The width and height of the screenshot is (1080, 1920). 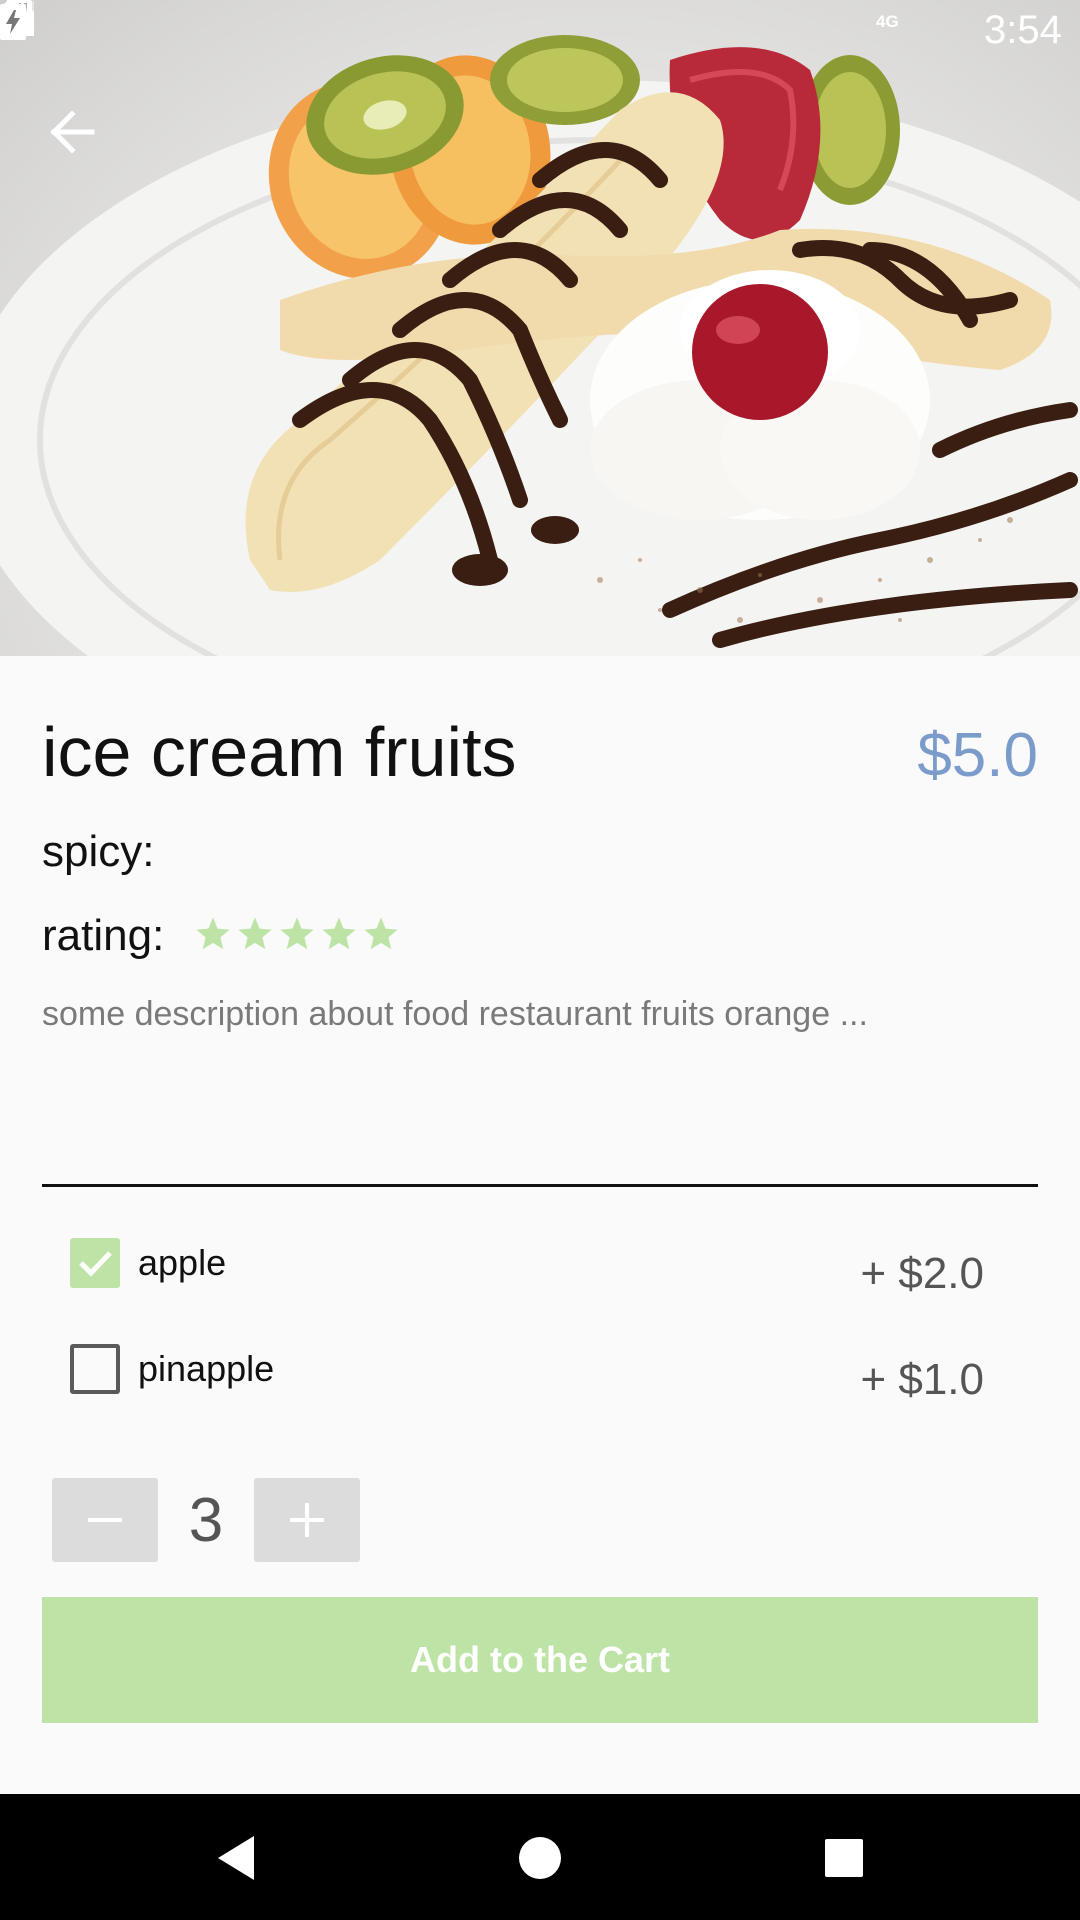 What do you see at coordinates (530, 1380) in the screenshot?
I see `option-pinapple: pinapple + $1.0` at bounding box center [530, 1380].